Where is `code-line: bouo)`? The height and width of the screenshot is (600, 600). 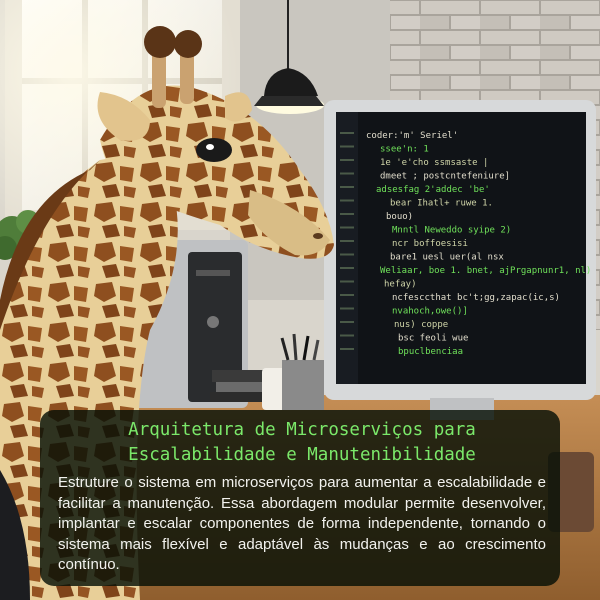
code-line: bouo) is located at coordinates (399, 217).